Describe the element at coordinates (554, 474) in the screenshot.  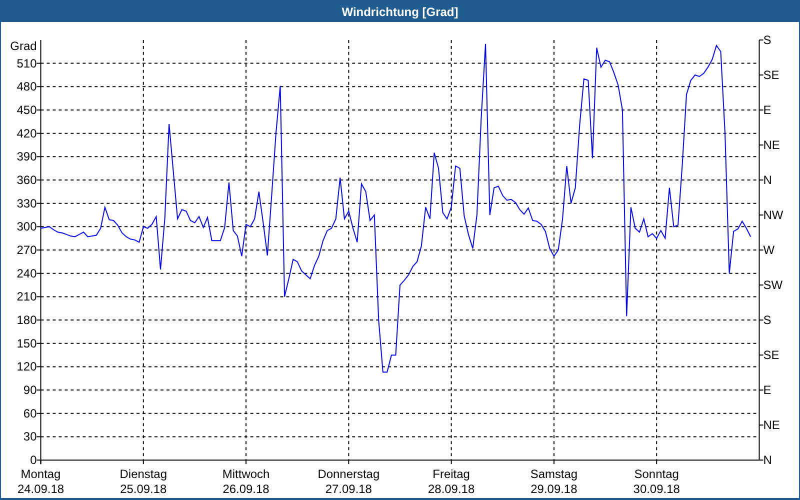
I see `day-label: Samstag` at that location.